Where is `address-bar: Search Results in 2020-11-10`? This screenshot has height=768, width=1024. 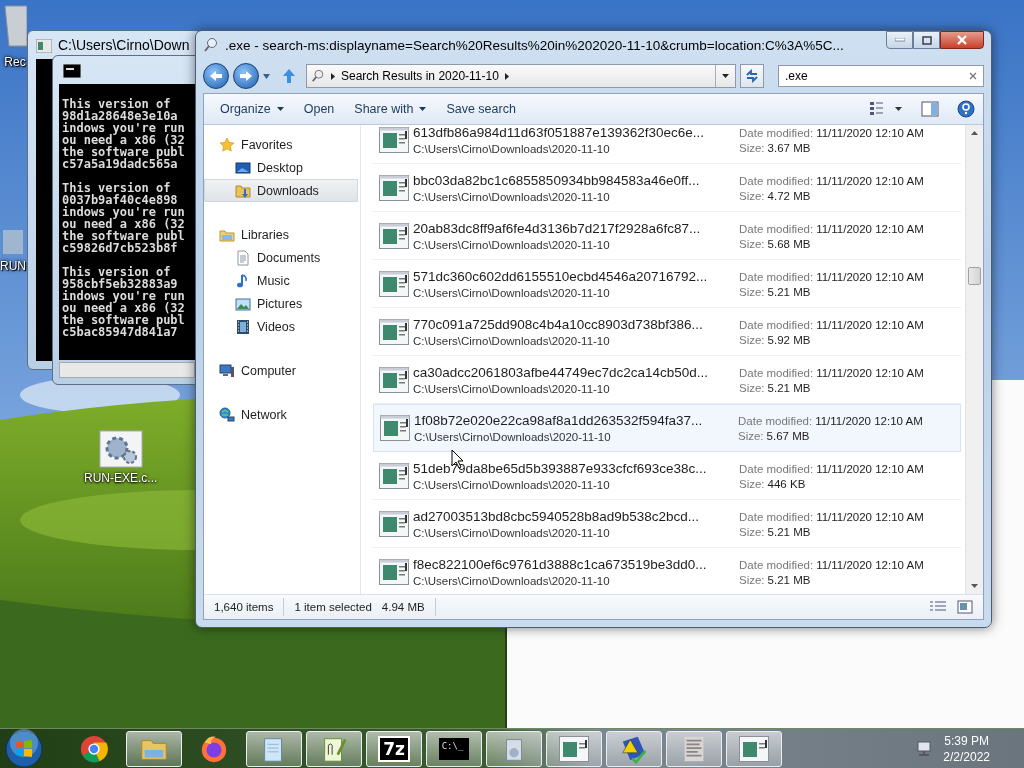 address-bar: Search Results in 2020-11-10 is located at coordinates (521, 76).